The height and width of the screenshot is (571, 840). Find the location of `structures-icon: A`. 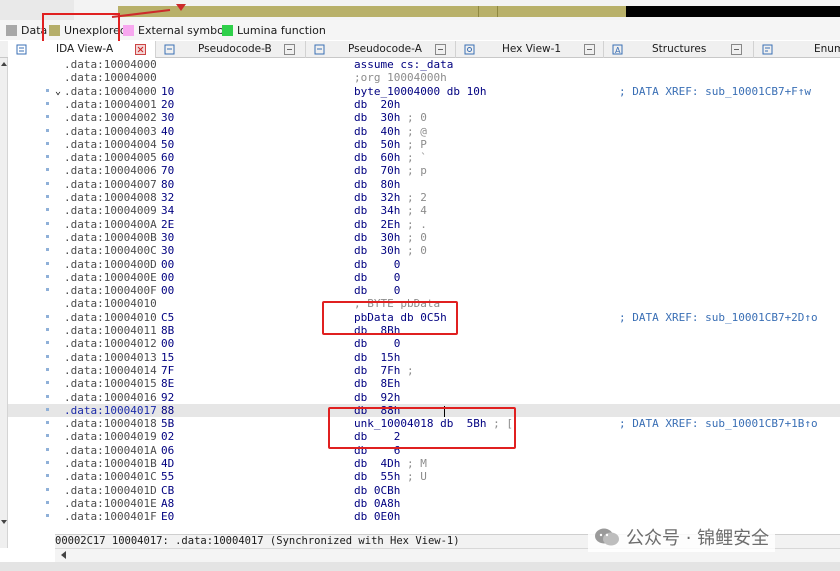

structures-icon: A is located at coordinates (617, 49).